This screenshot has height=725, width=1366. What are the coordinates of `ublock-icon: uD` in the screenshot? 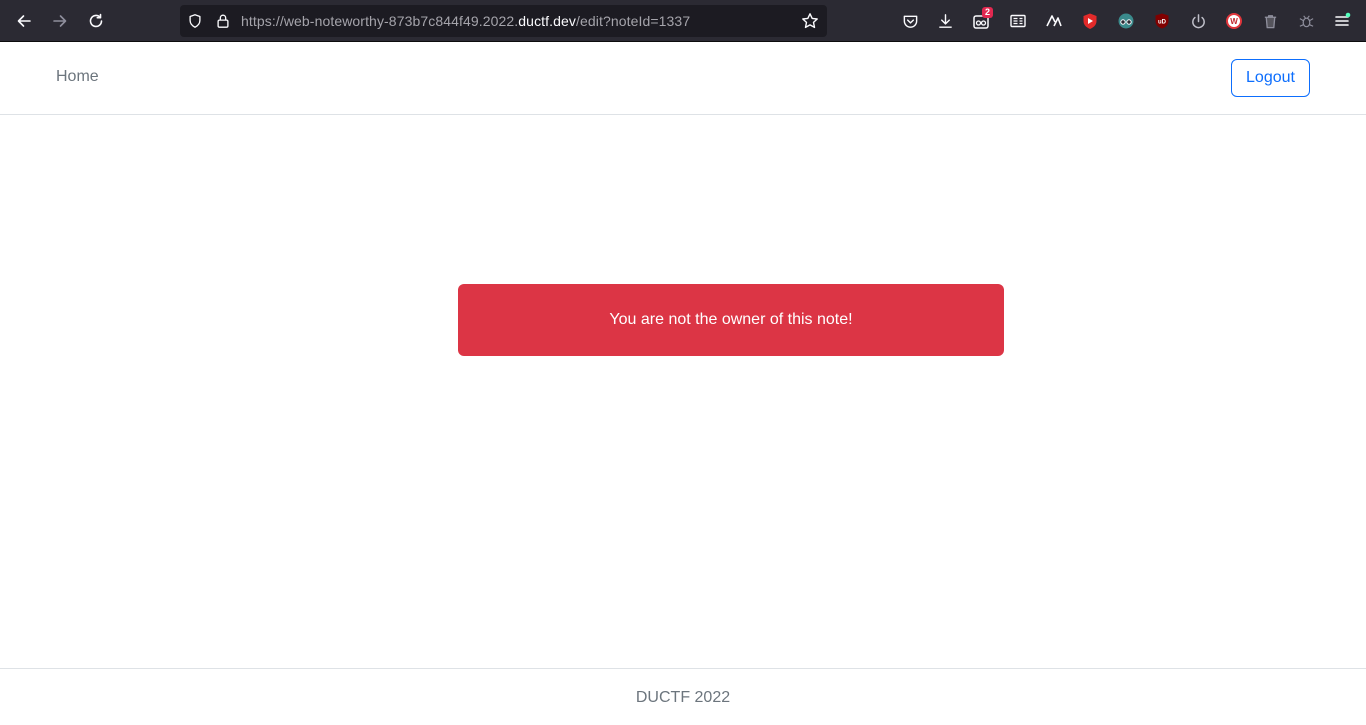 It's located at (1162, 21).